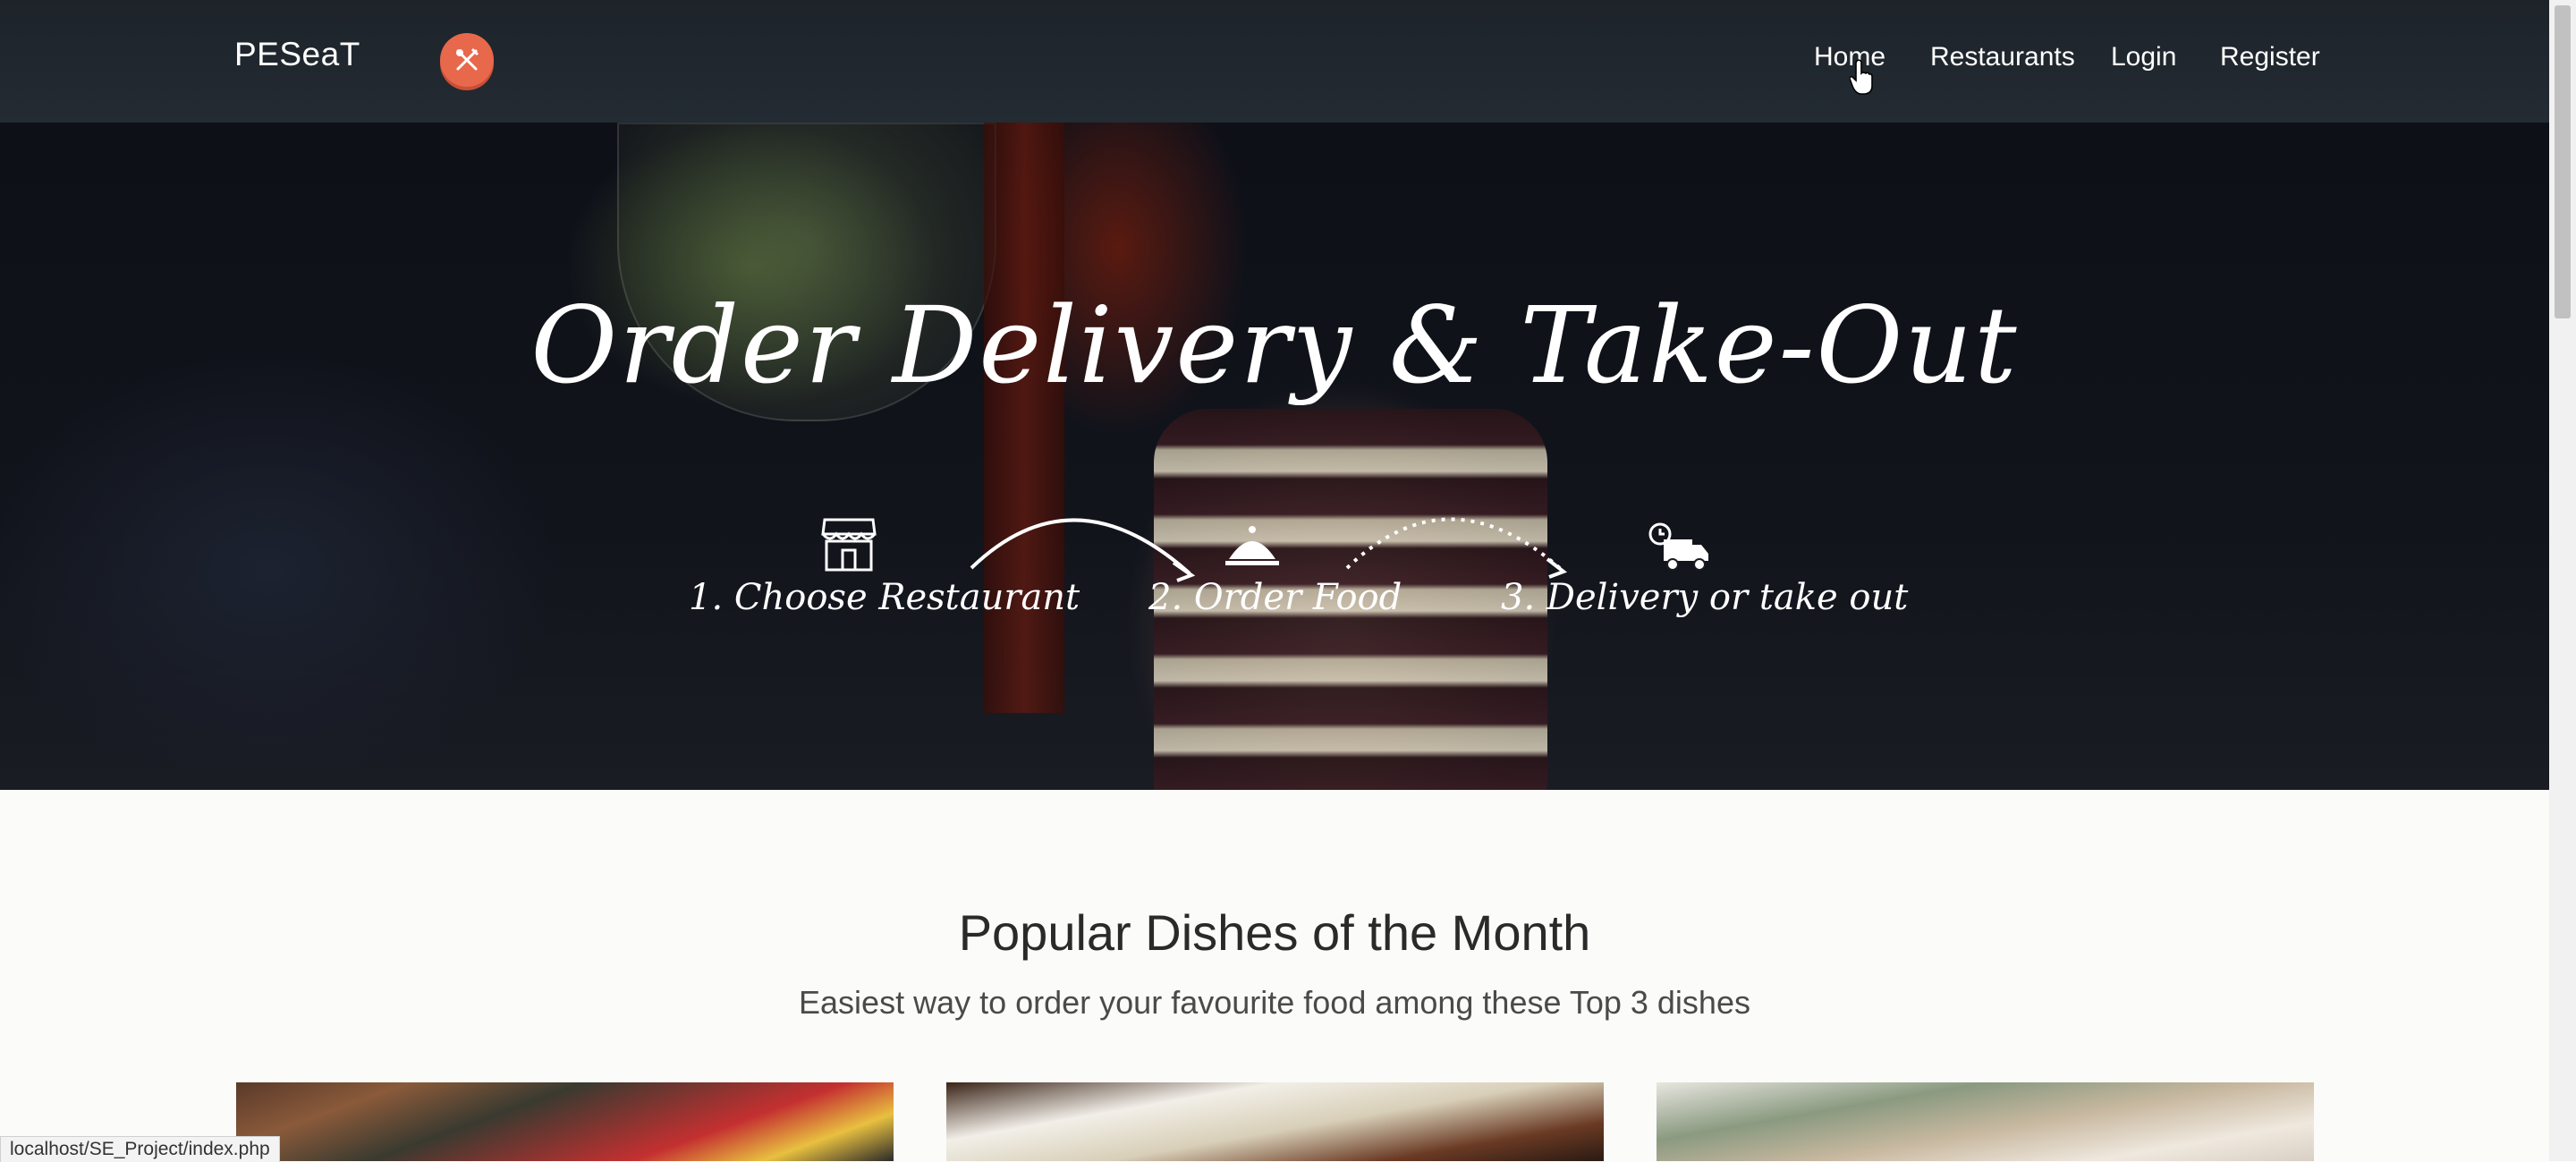 This screenshot has height=1162, width=2576. I want to click on hand-cursor-icon, so click(1861, 77).